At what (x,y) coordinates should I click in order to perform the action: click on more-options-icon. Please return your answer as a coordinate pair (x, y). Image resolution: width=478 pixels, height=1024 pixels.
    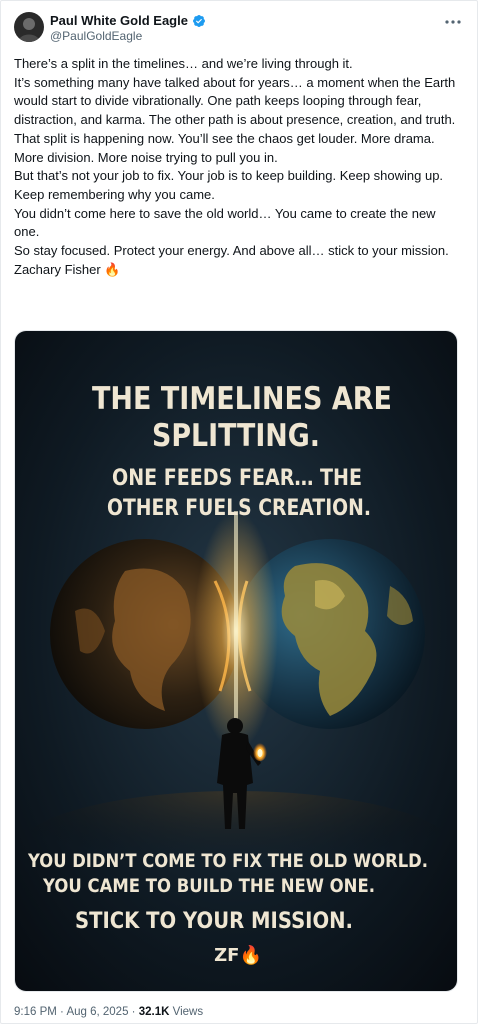
    Looking at the image, I should click on (453, 22).